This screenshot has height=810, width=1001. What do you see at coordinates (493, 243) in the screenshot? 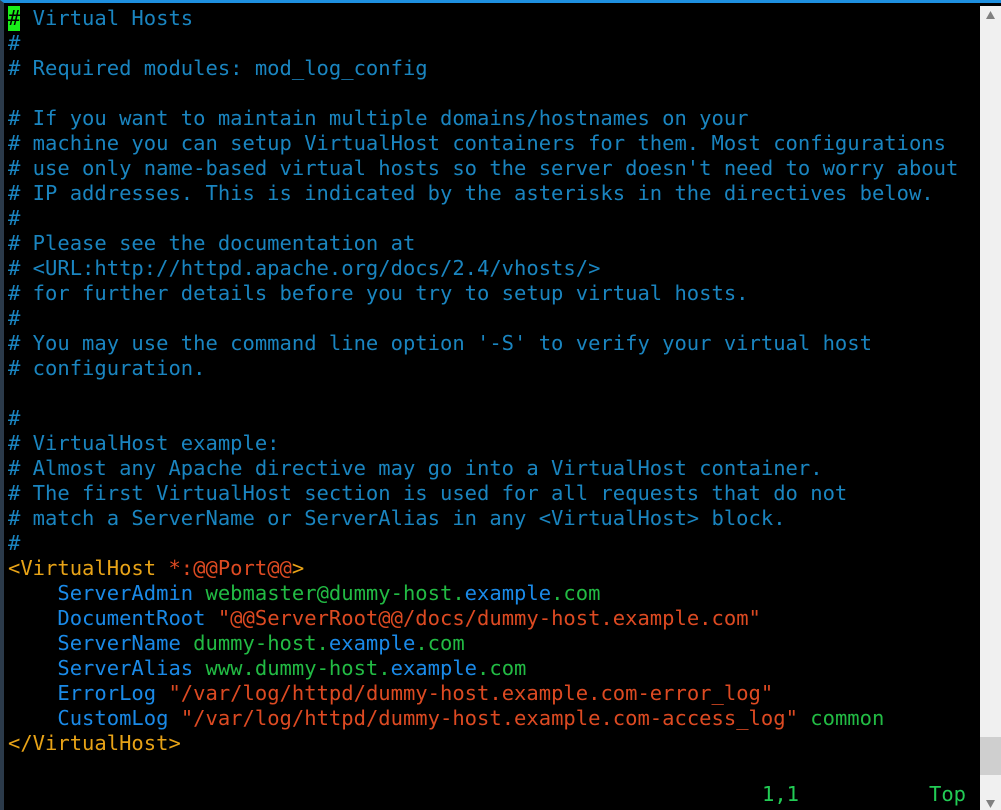
I see `code-line: # Please see the documentation at` at bounding box center [493, 243].